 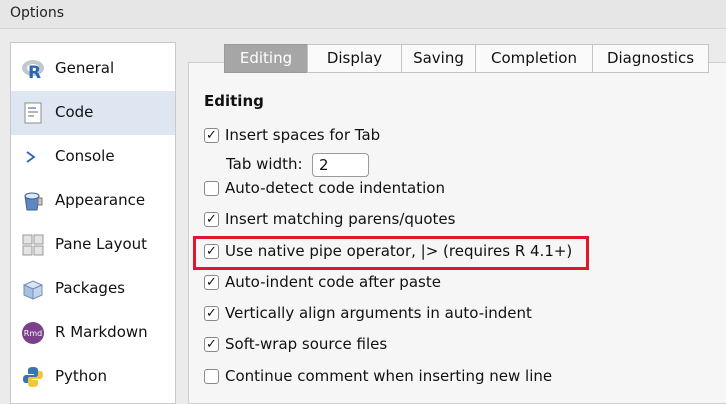 What do you see at coordinates (85, 68) in the screenshot?
I see `sidebar-item-label: General` at bounding box center [85, 68].